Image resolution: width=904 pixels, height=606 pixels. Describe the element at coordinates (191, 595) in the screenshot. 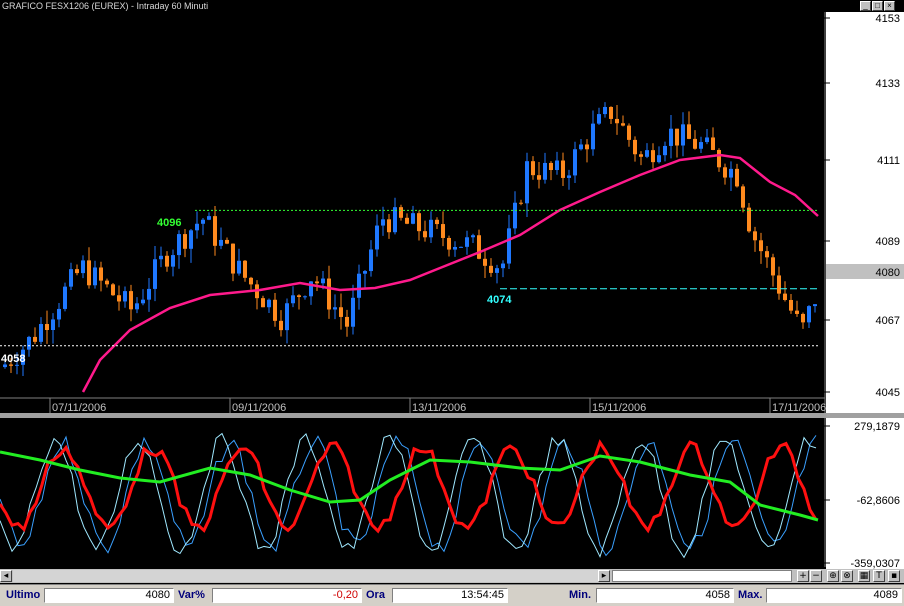

I see `var-percent-label: Var%` at that location.